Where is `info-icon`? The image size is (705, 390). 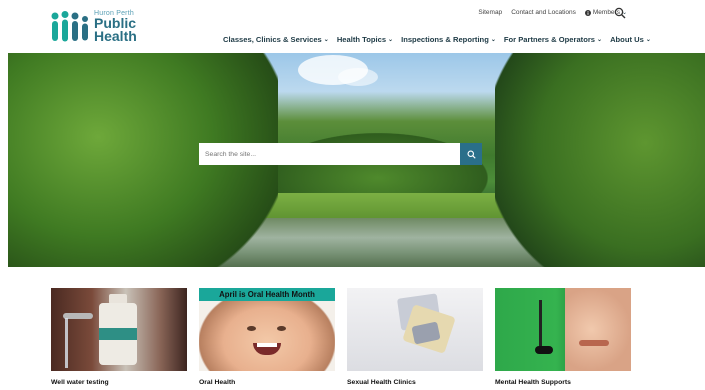
info-icon is located at coordinates (587, 12).